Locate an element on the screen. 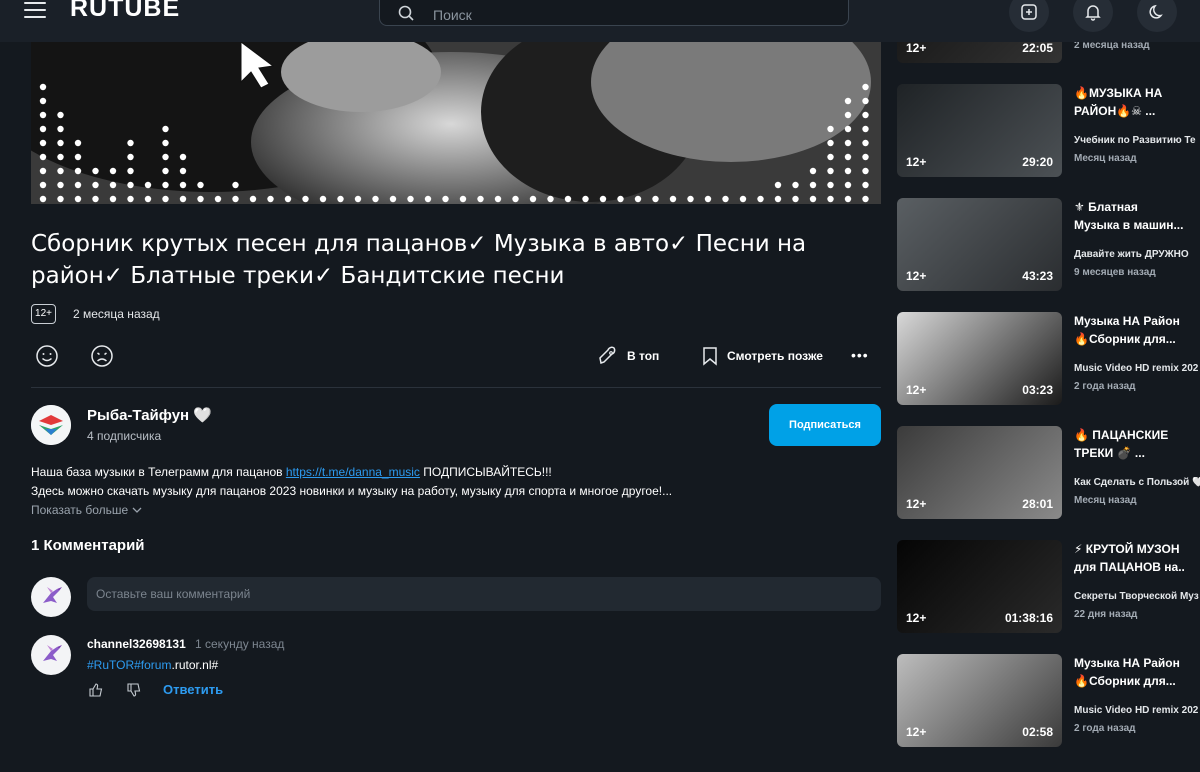 This screenshot has height=772, width=1200. channel-name: Рыба-Тайфун 🤍 is located at coordinates (149, 415).